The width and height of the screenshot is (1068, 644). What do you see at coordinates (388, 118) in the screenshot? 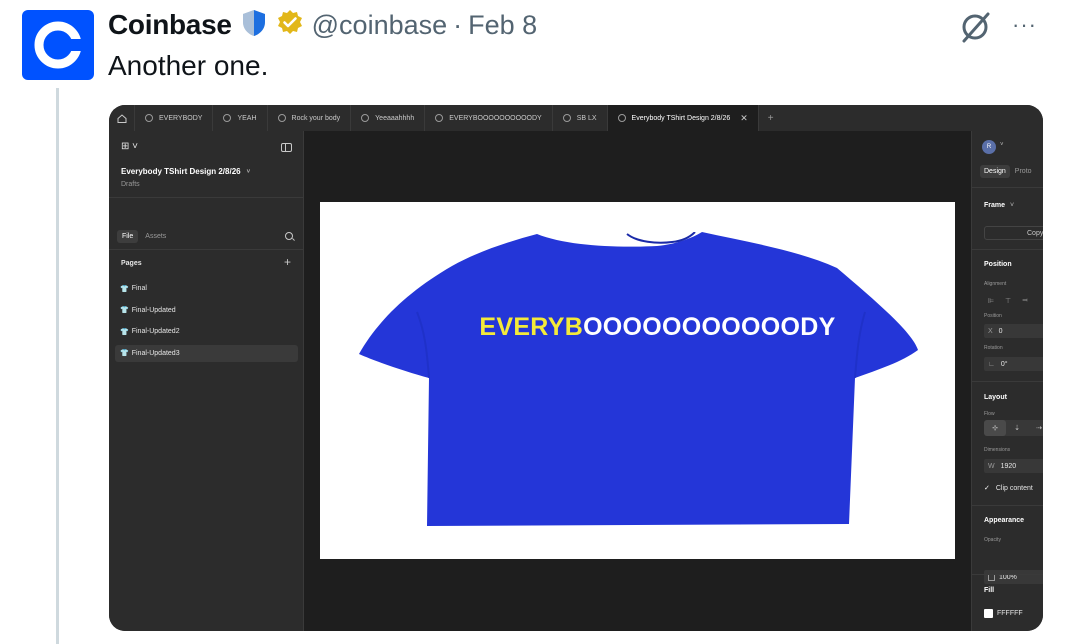
I see `tab-yeeaaahhhh: Yeeaaahhhh` at bounding box center [388, 118].